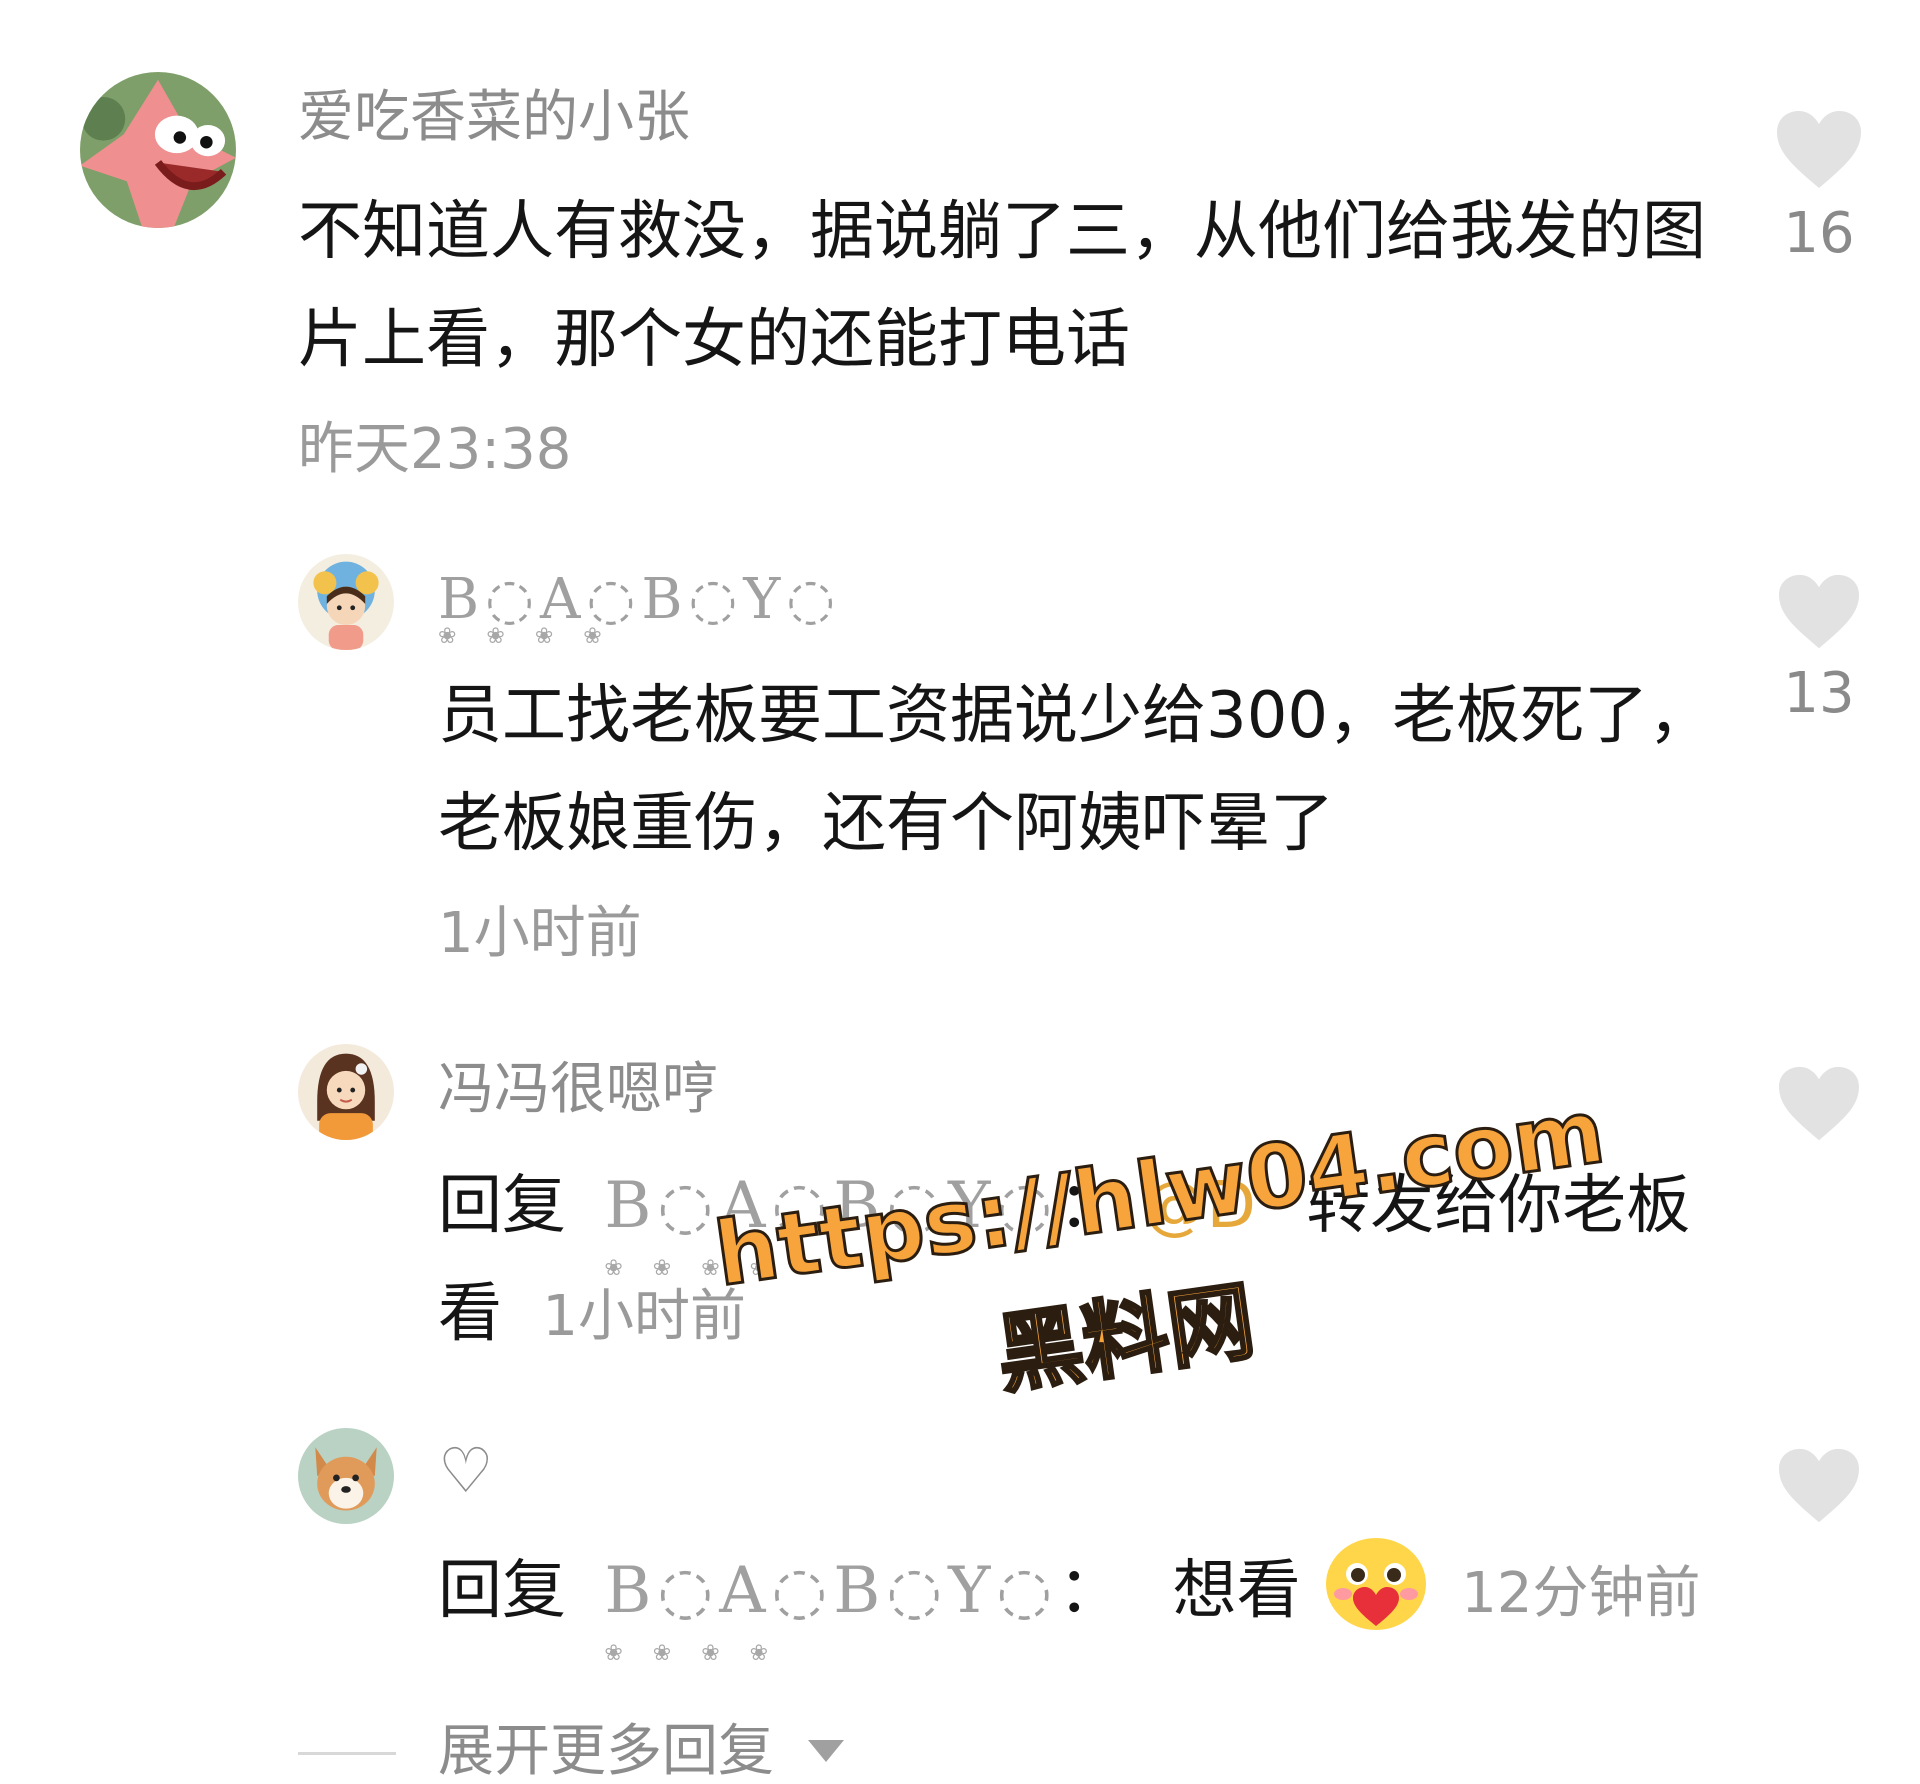 This screenshot has height=1784, width=1920. What do you see at coordinates (1819, 693) in the screenshot?
I see `like-count: 13` at bounding box center [1819, 693].